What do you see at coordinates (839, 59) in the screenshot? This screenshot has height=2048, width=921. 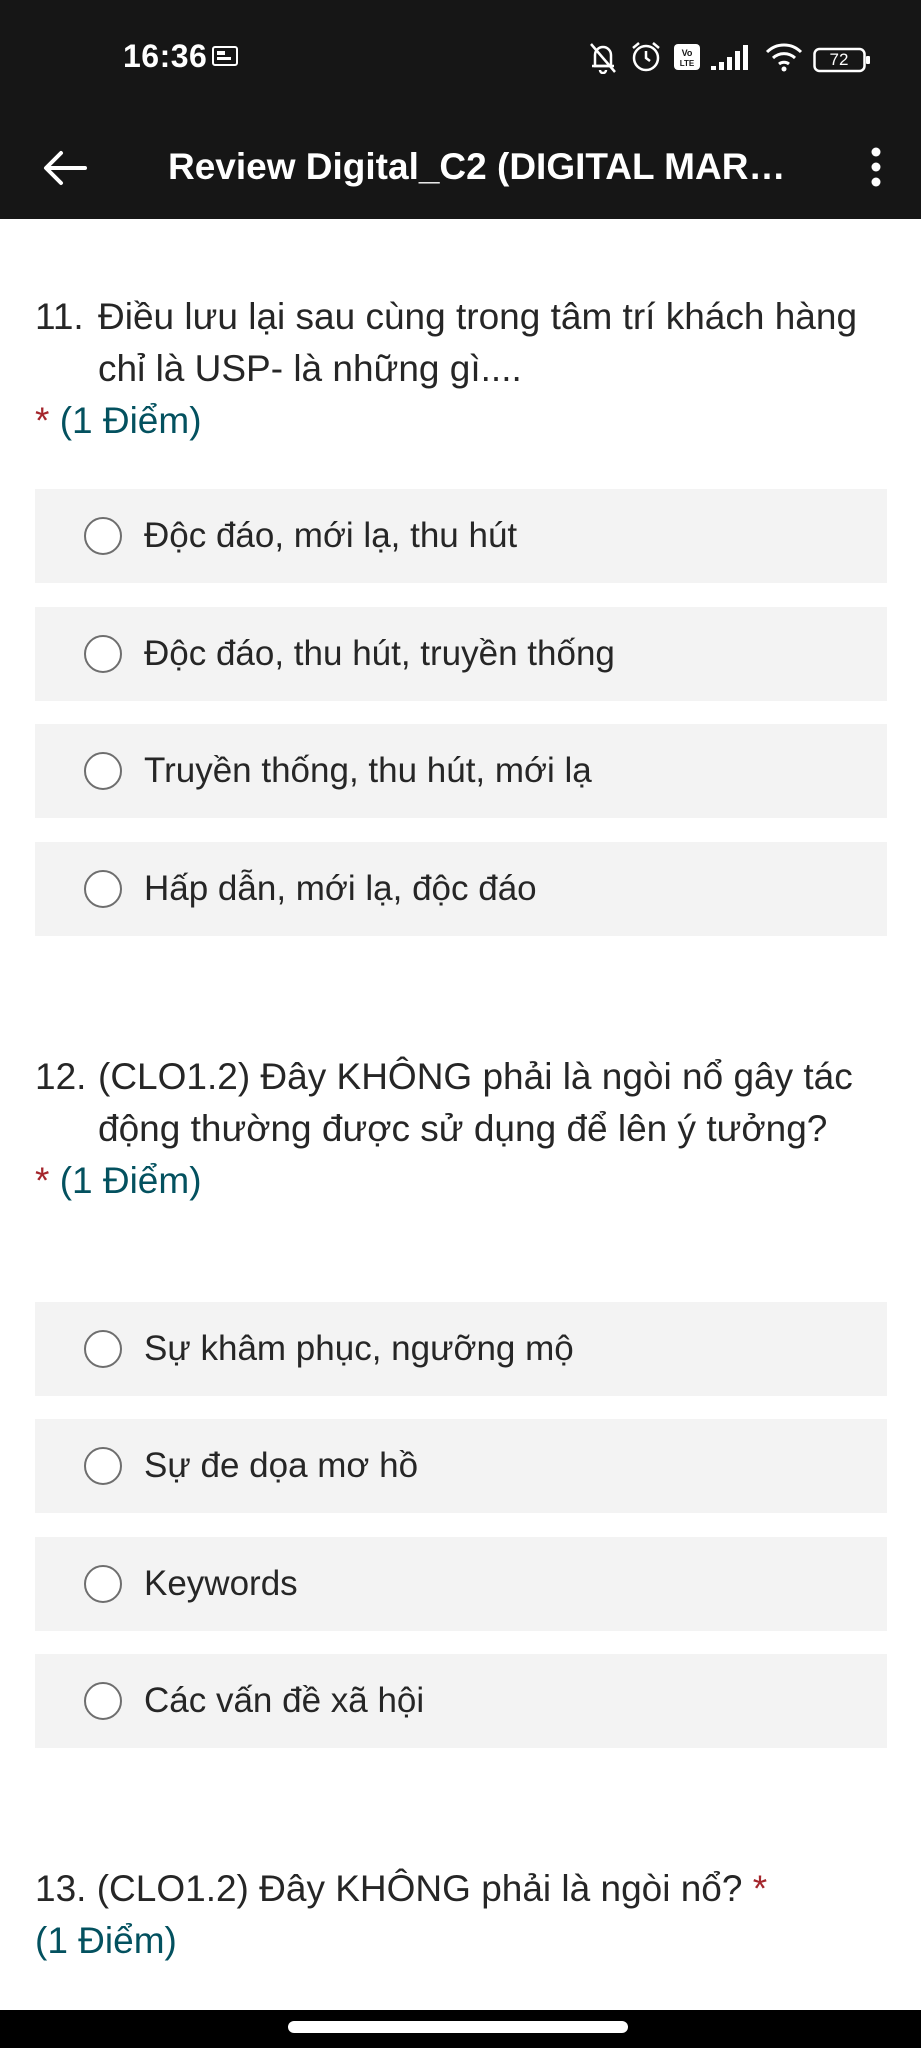 I see `battery-level: 72` at bounding box center [839, 59].